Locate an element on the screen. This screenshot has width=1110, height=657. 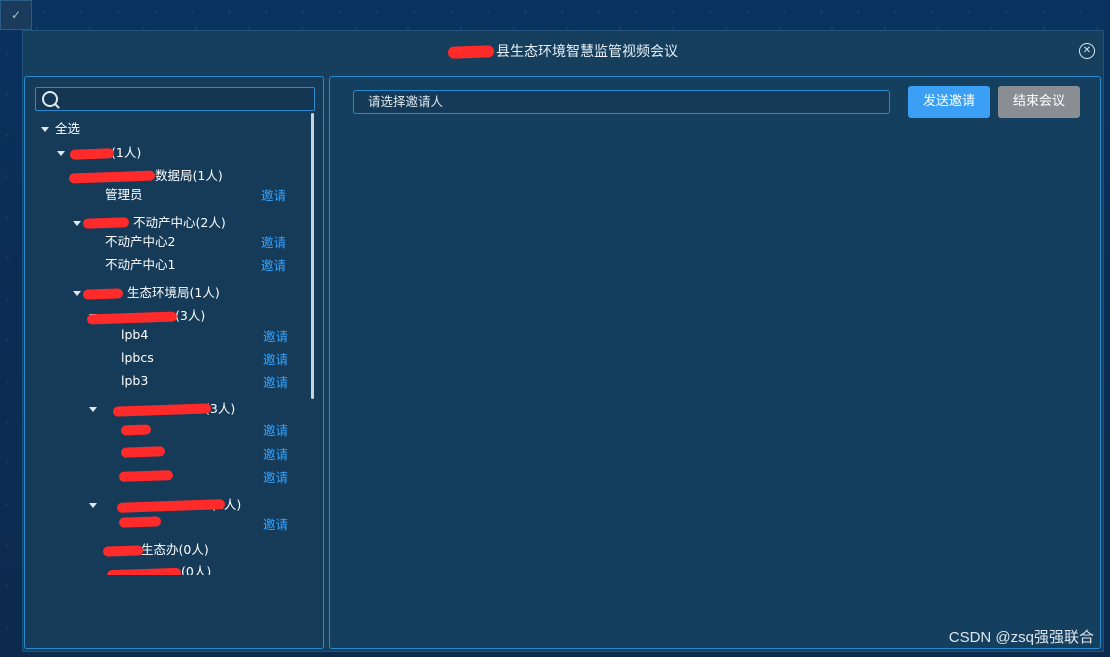
tree-node-member: 不动产中心1 is located at coordinates (140, 265).